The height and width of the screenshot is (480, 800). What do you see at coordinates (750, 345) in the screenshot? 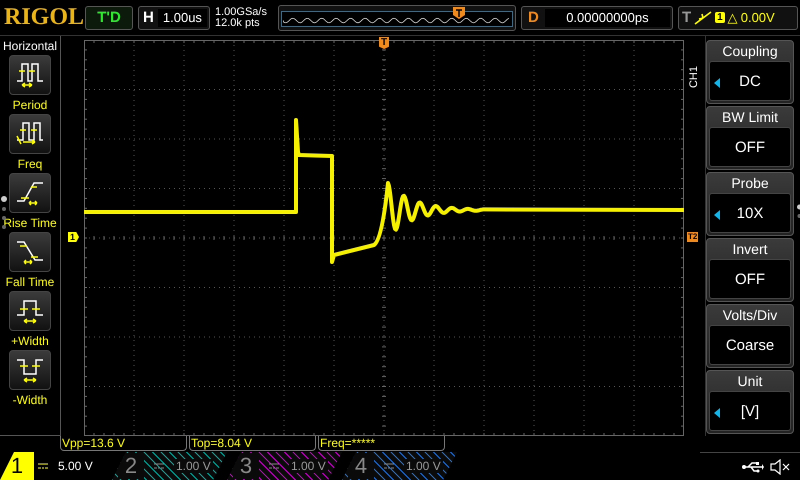
I see `option-value: Coarse` at bounding box center [750, 345].